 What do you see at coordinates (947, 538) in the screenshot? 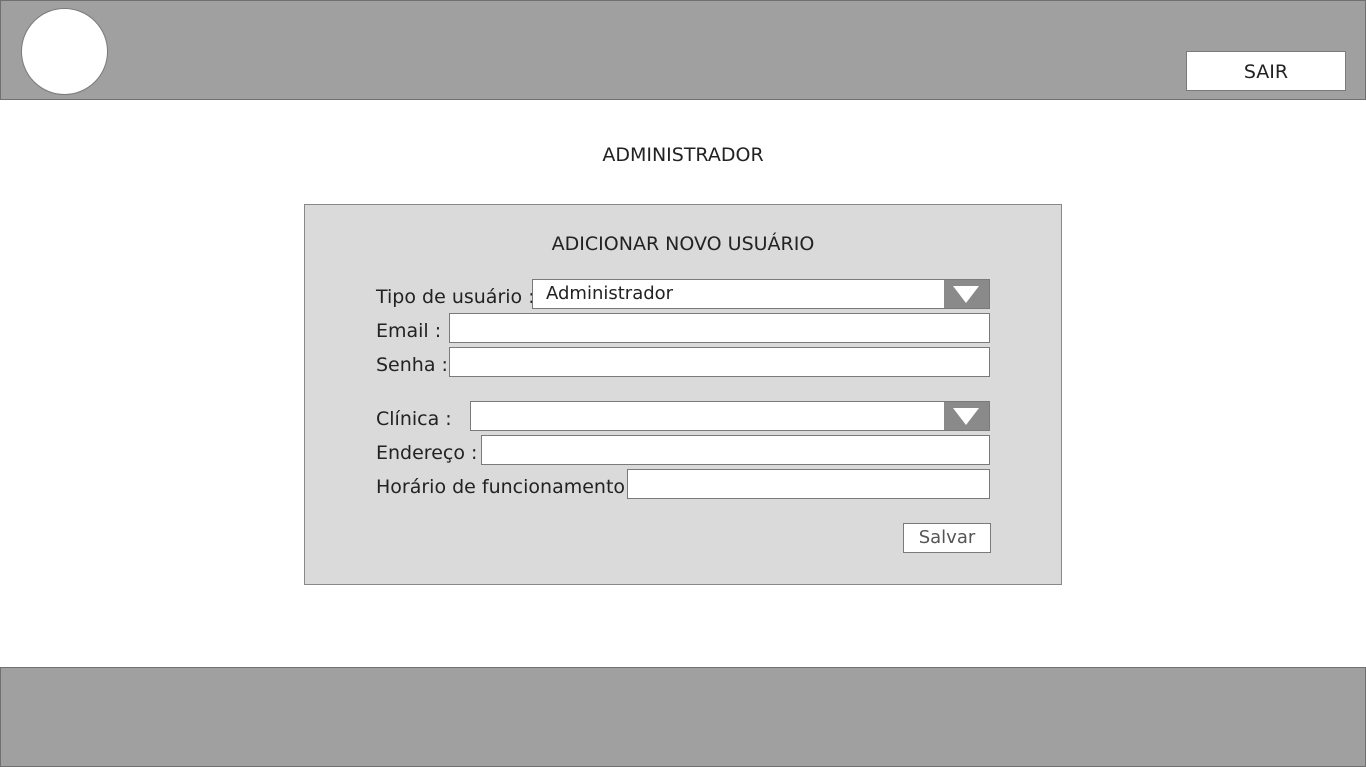
I see `save-button: Salvar` at bounding box center [947, 538].